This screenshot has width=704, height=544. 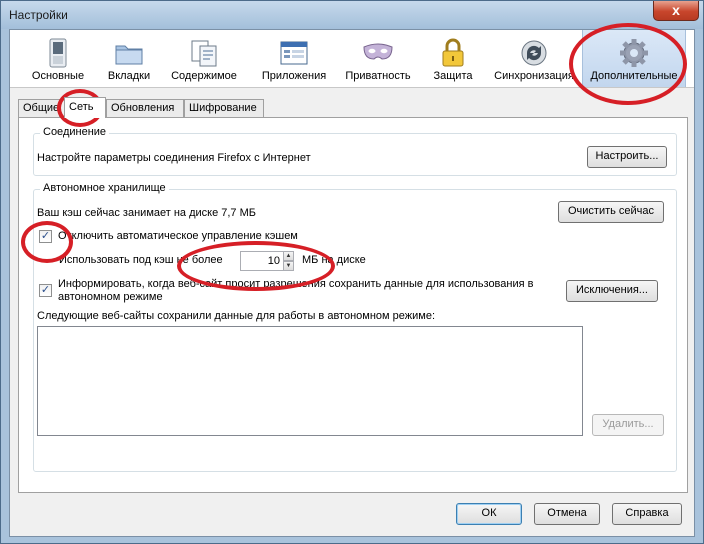 I want to click on toolbar-item-label: Приватность, so click(x=378, y=76).